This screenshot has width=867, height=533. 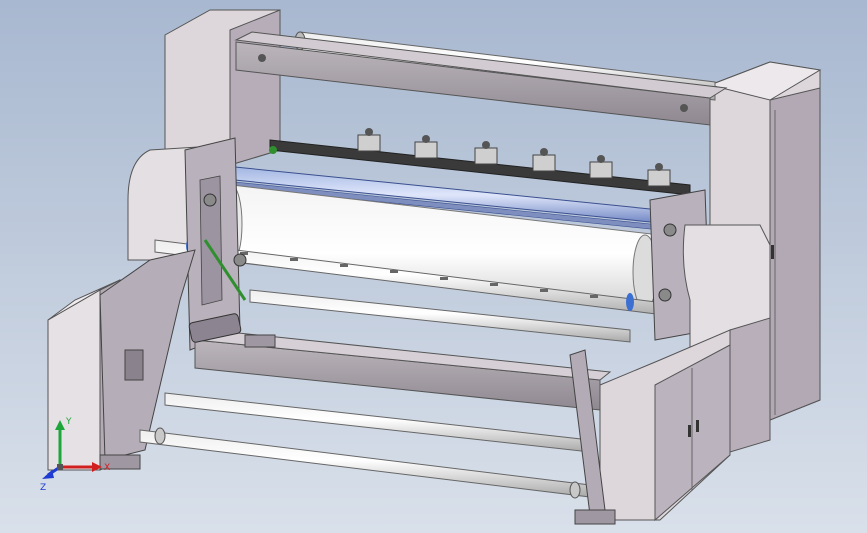 I want to click on x-axis-arrow: X, so click(x=85, y=467).